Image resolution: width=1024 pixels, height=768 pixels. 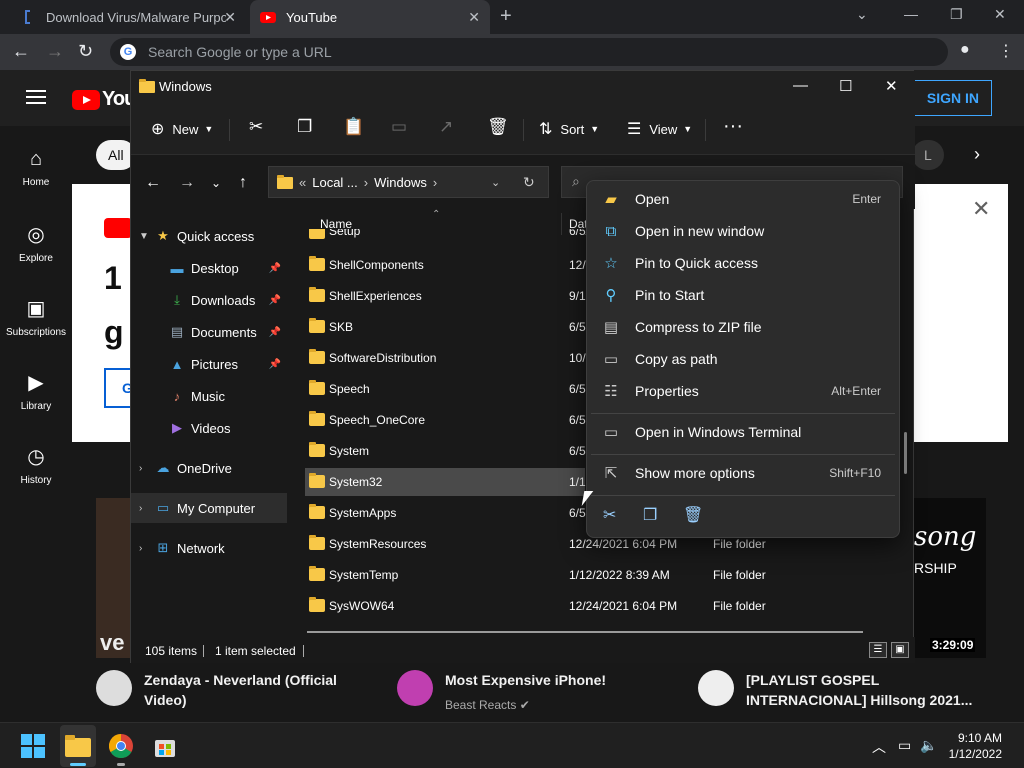 What do you see at coordinates (78, 746) in the screenshot?
I see `file-explorer-taskbar-button` at bounding box center [78, 746].